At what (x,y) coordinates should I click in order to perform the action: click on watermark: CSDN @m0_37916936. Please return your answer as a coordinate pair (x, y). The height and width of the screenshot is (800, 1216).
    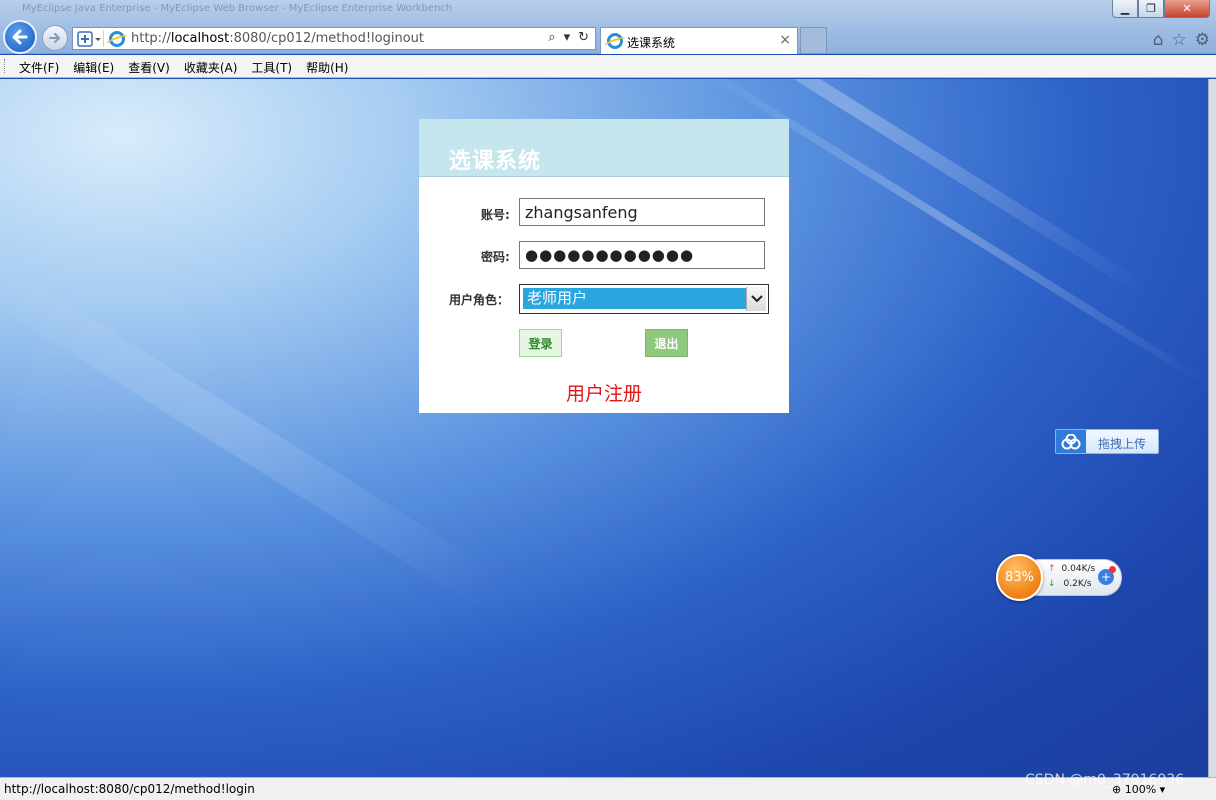
    Looking at the image, I should click on (1105, 780).